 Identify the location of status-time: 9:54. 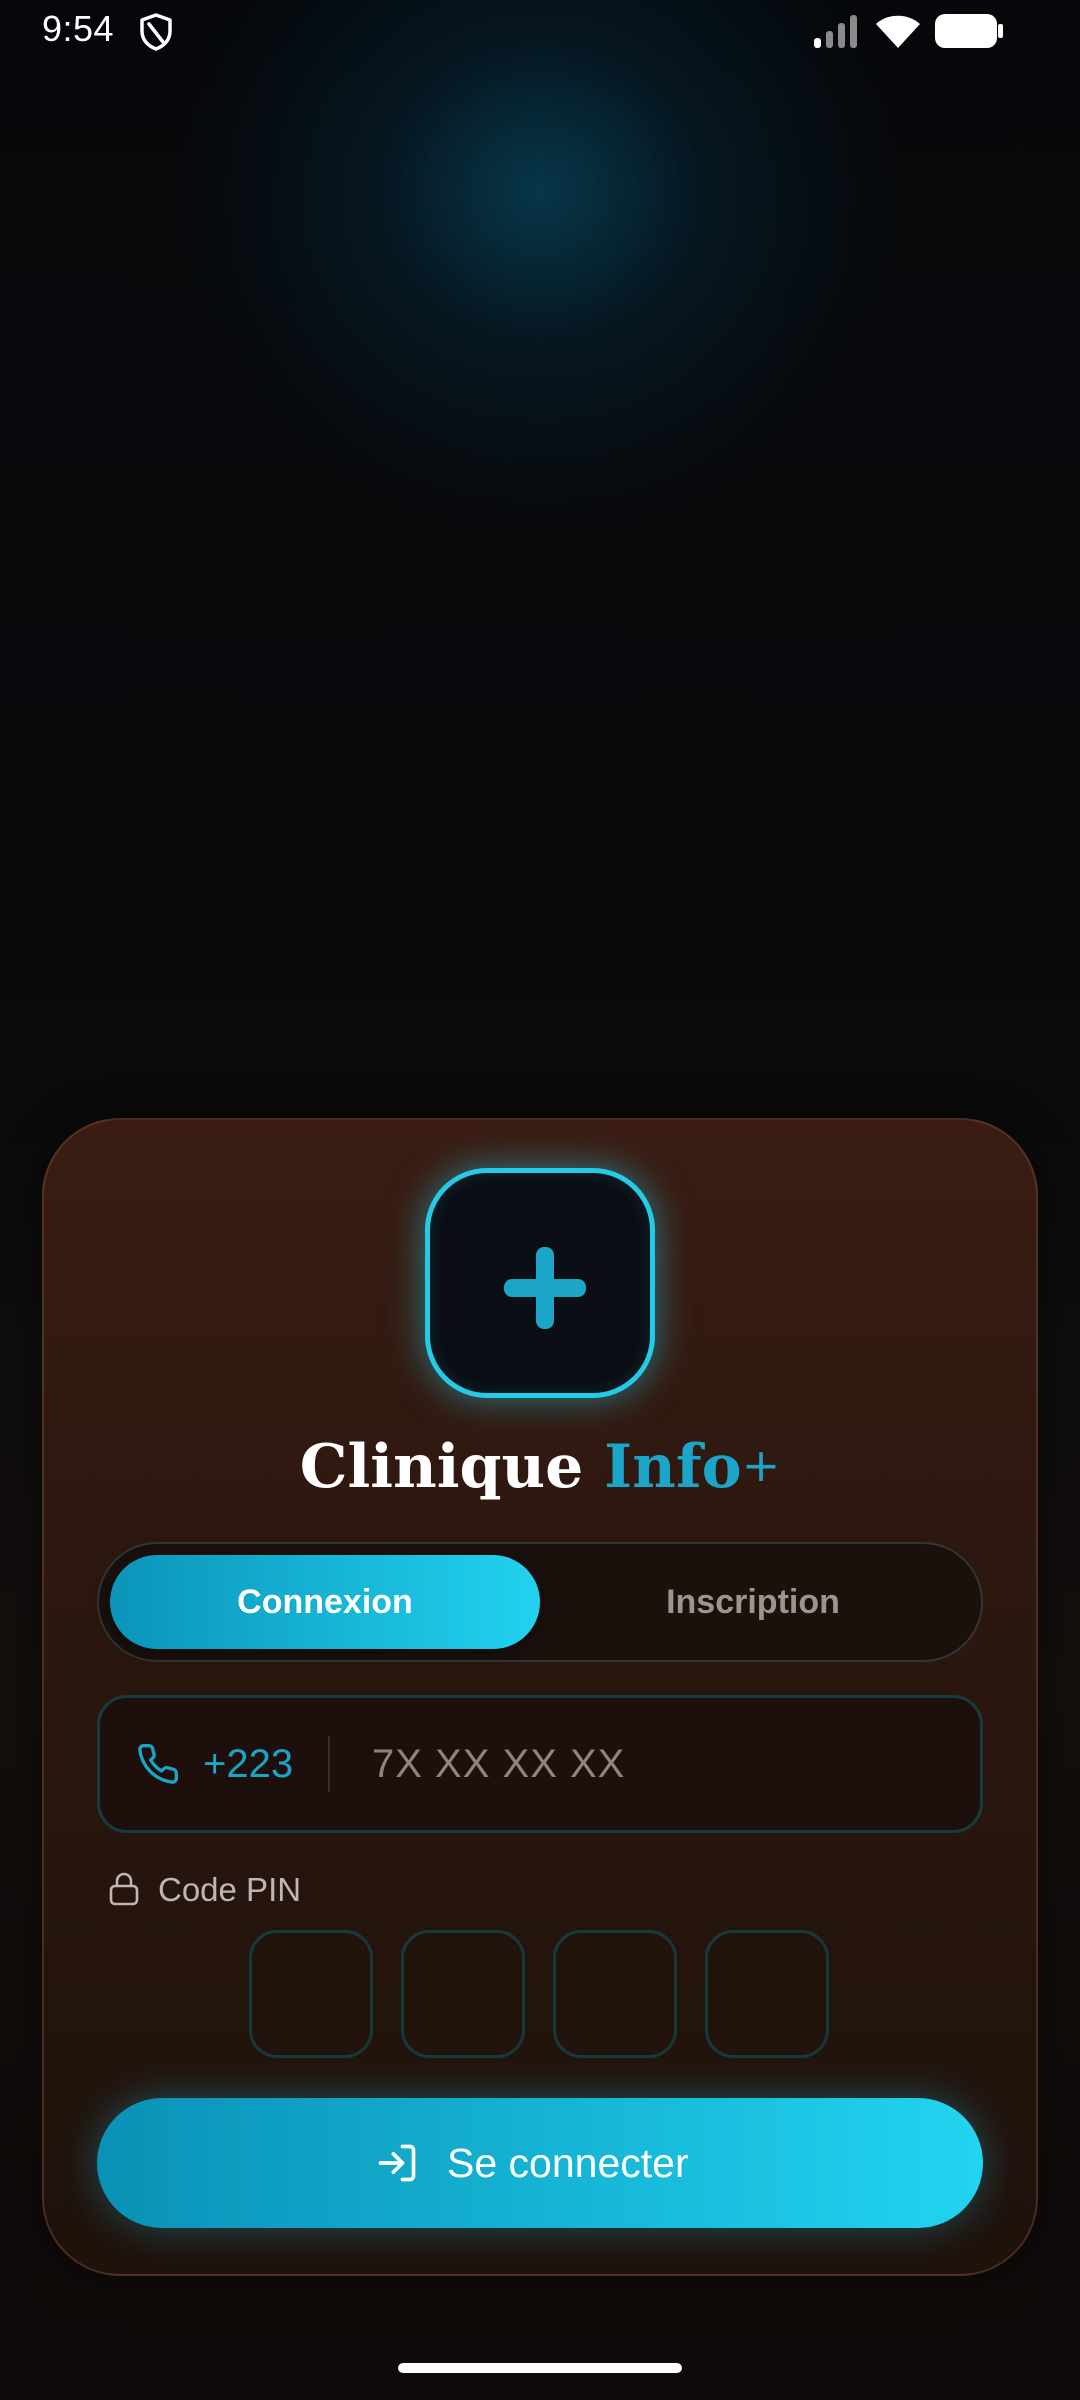
(78, 28).